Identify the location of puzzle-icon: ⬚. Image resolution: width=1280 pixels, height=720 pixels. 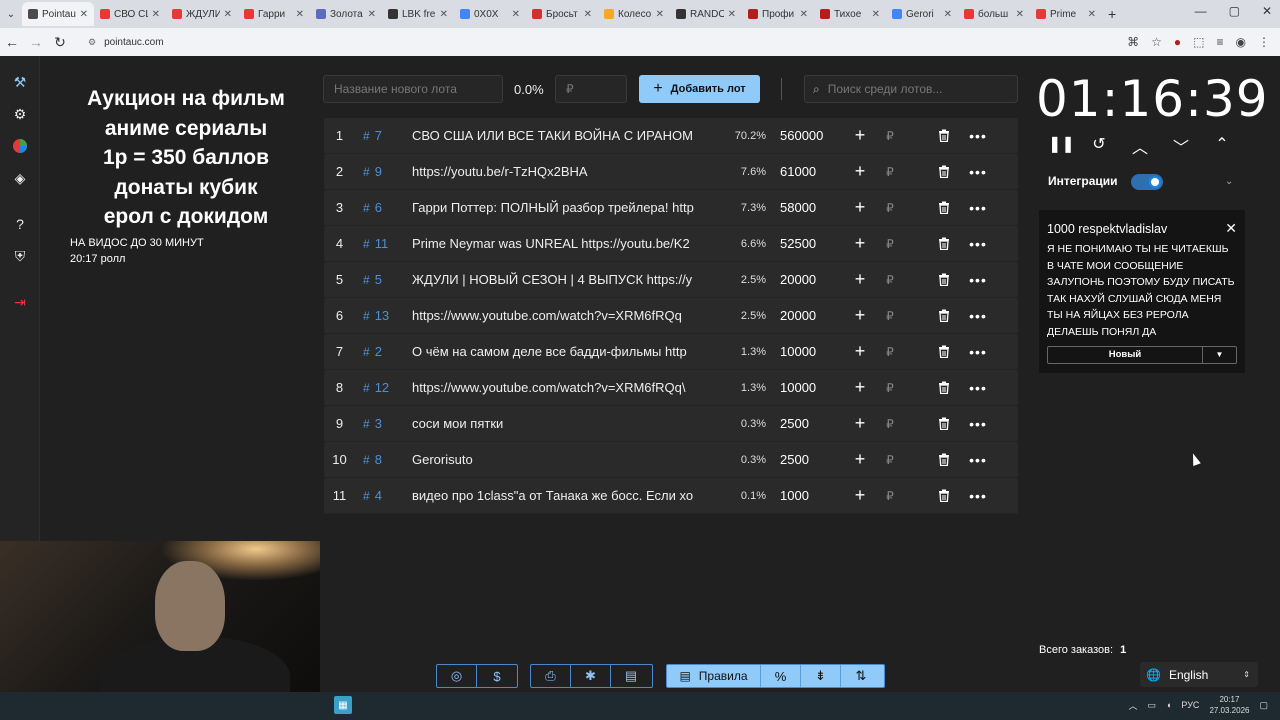
(1198, 42).